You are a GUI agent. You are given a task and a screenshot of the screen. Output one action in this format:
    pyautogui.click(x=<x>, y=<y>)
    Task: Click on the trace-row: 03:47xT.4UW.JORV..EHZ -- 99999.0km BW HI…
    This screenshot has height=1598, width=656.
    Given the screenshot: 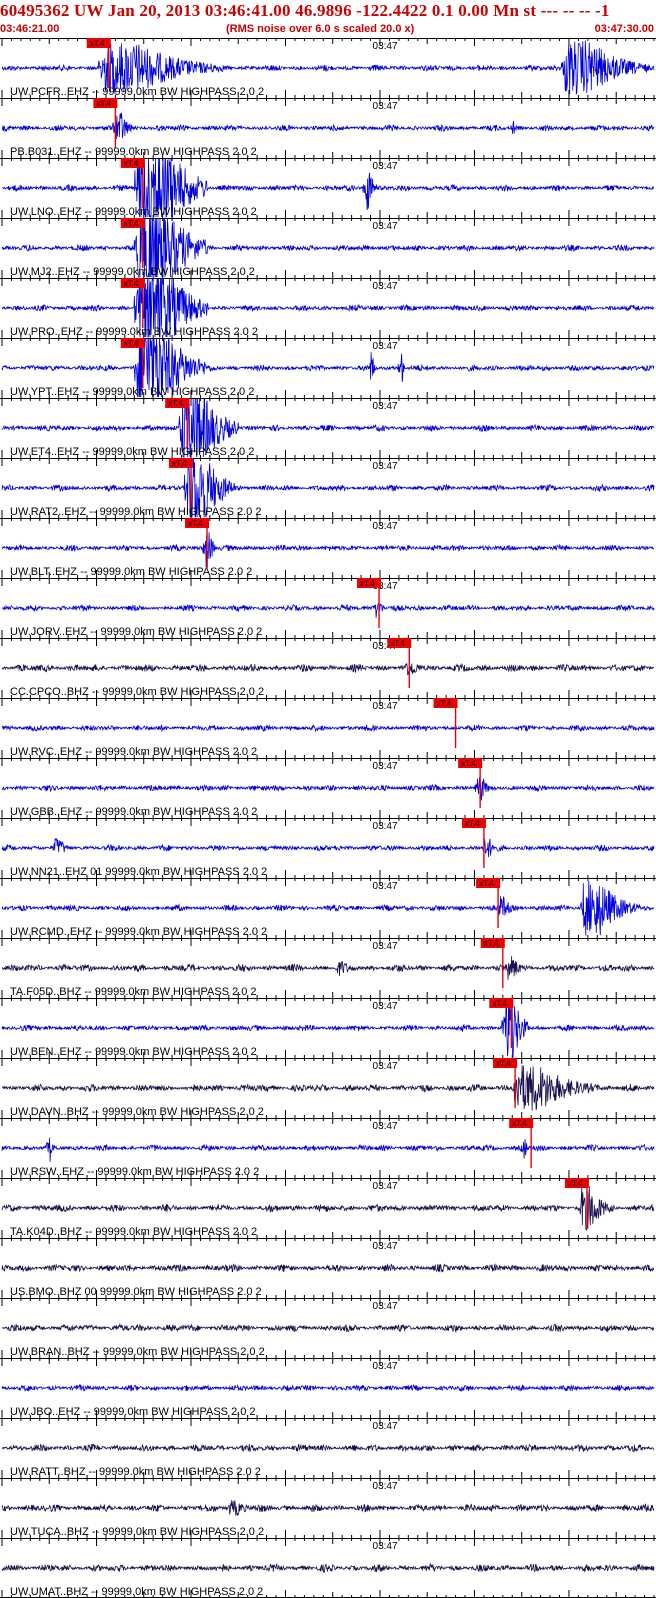 What is the action you would take?
    pyautogui.click(x=328, y=608)
    